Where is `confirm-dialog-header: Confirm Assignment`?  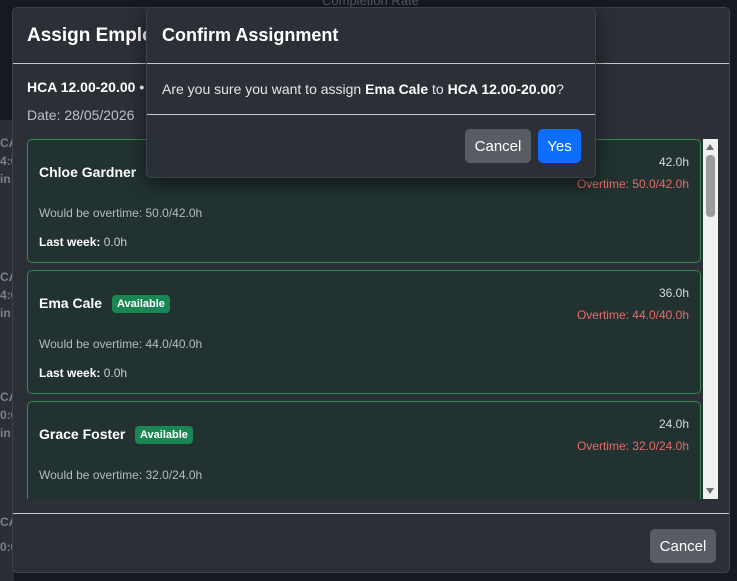 confirm-dialog-header: Confirm Assignment is located at coordinates (371, 36).